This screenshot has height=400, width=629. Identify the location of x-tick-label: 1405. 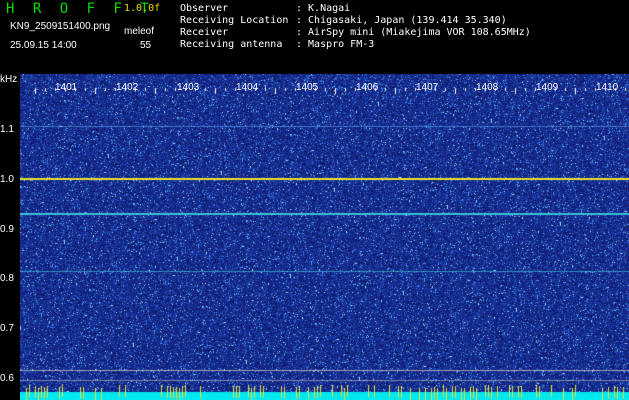
(307, 87).